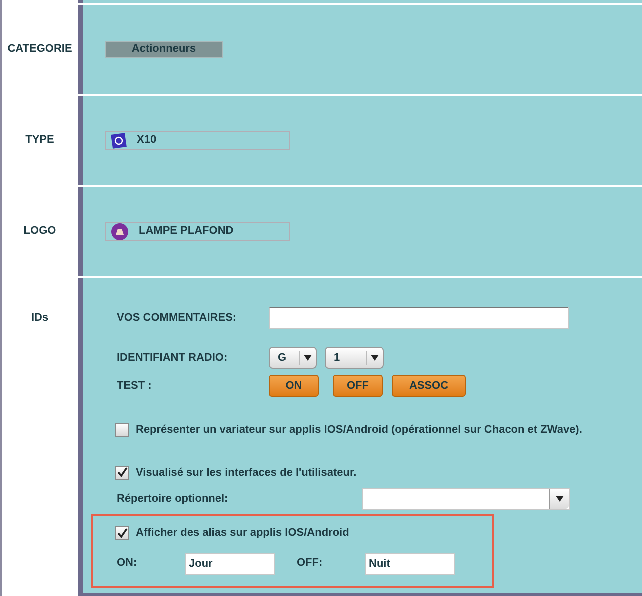  Describe the element at coordinates (40, 318) in the screenshot. I see `row-label: IDs` at that location.